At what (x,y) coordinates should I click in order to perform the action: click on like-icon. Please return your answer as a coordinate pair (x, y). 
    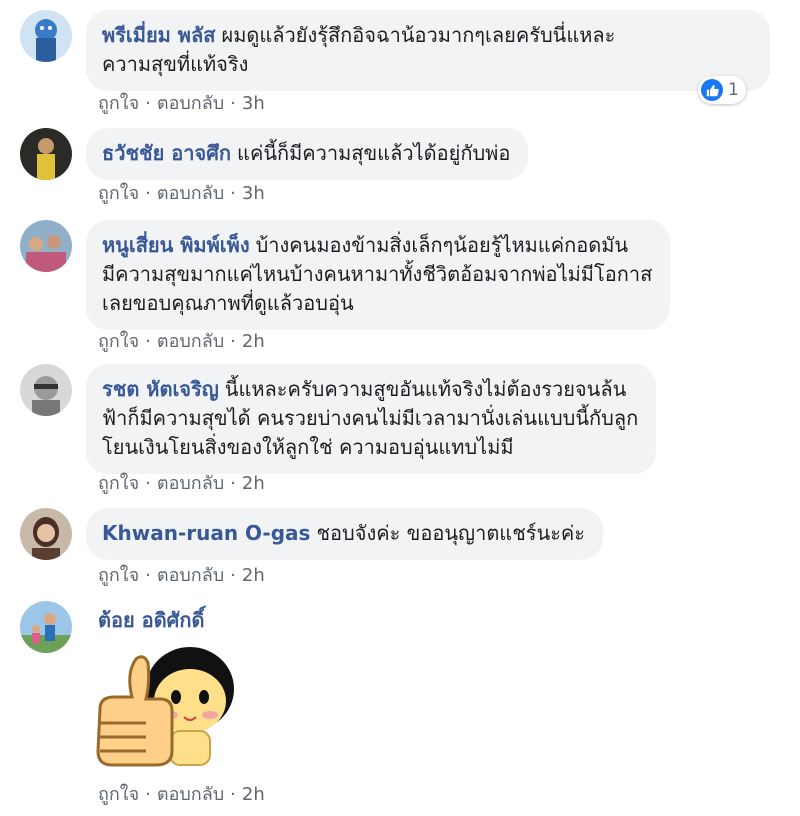
    Looking at the image, I should click on (712, 90).